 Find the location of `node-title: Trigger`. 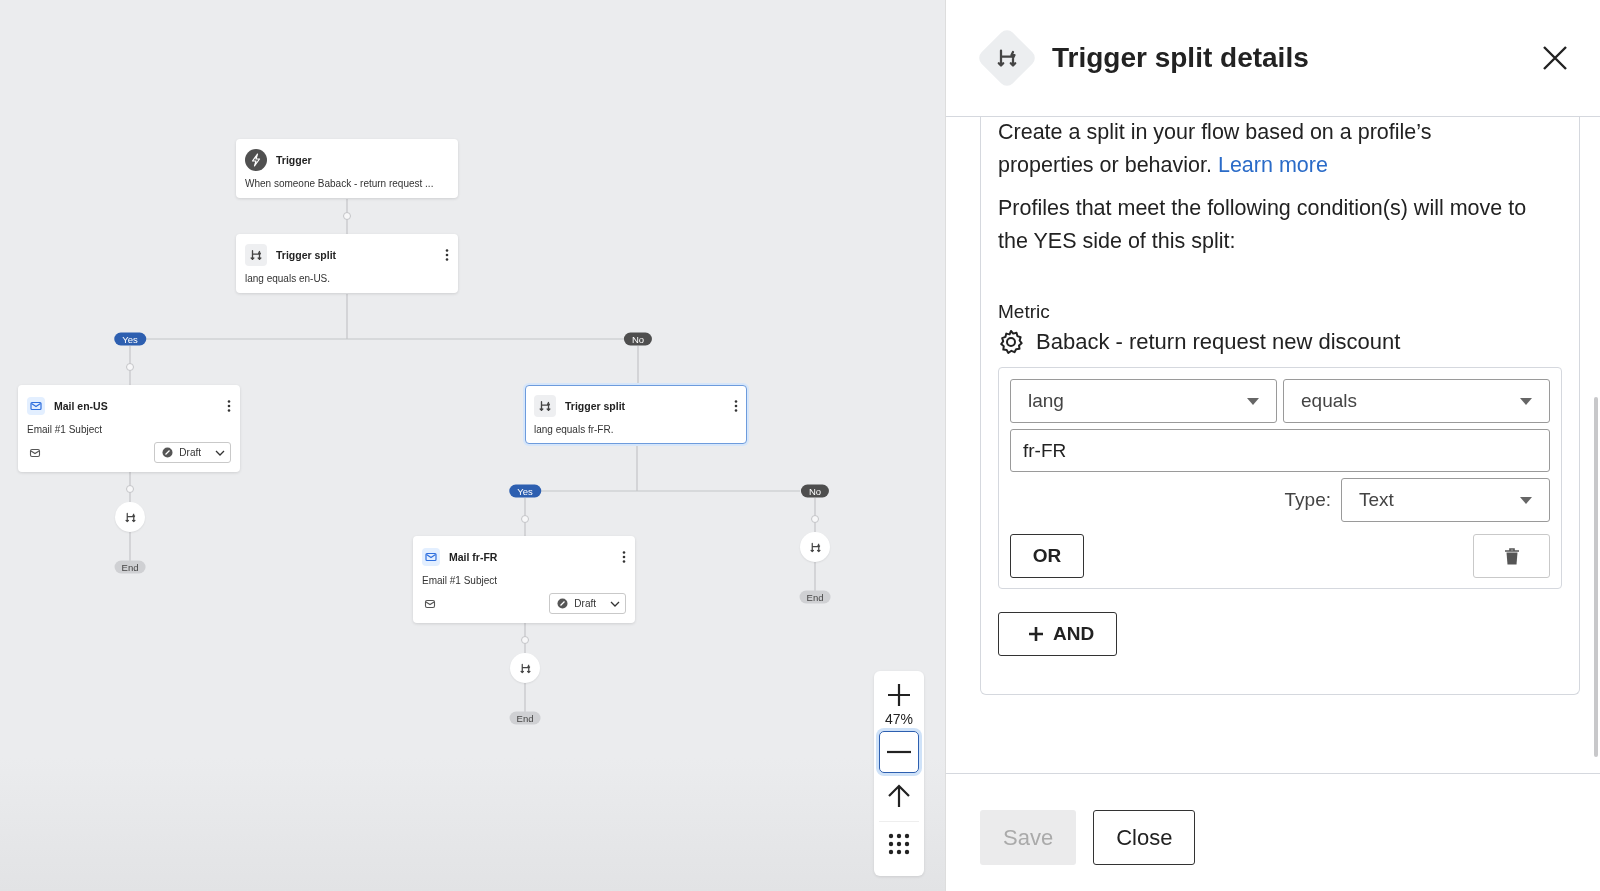

node-title: Trigger is located at coordinates (294, 160).